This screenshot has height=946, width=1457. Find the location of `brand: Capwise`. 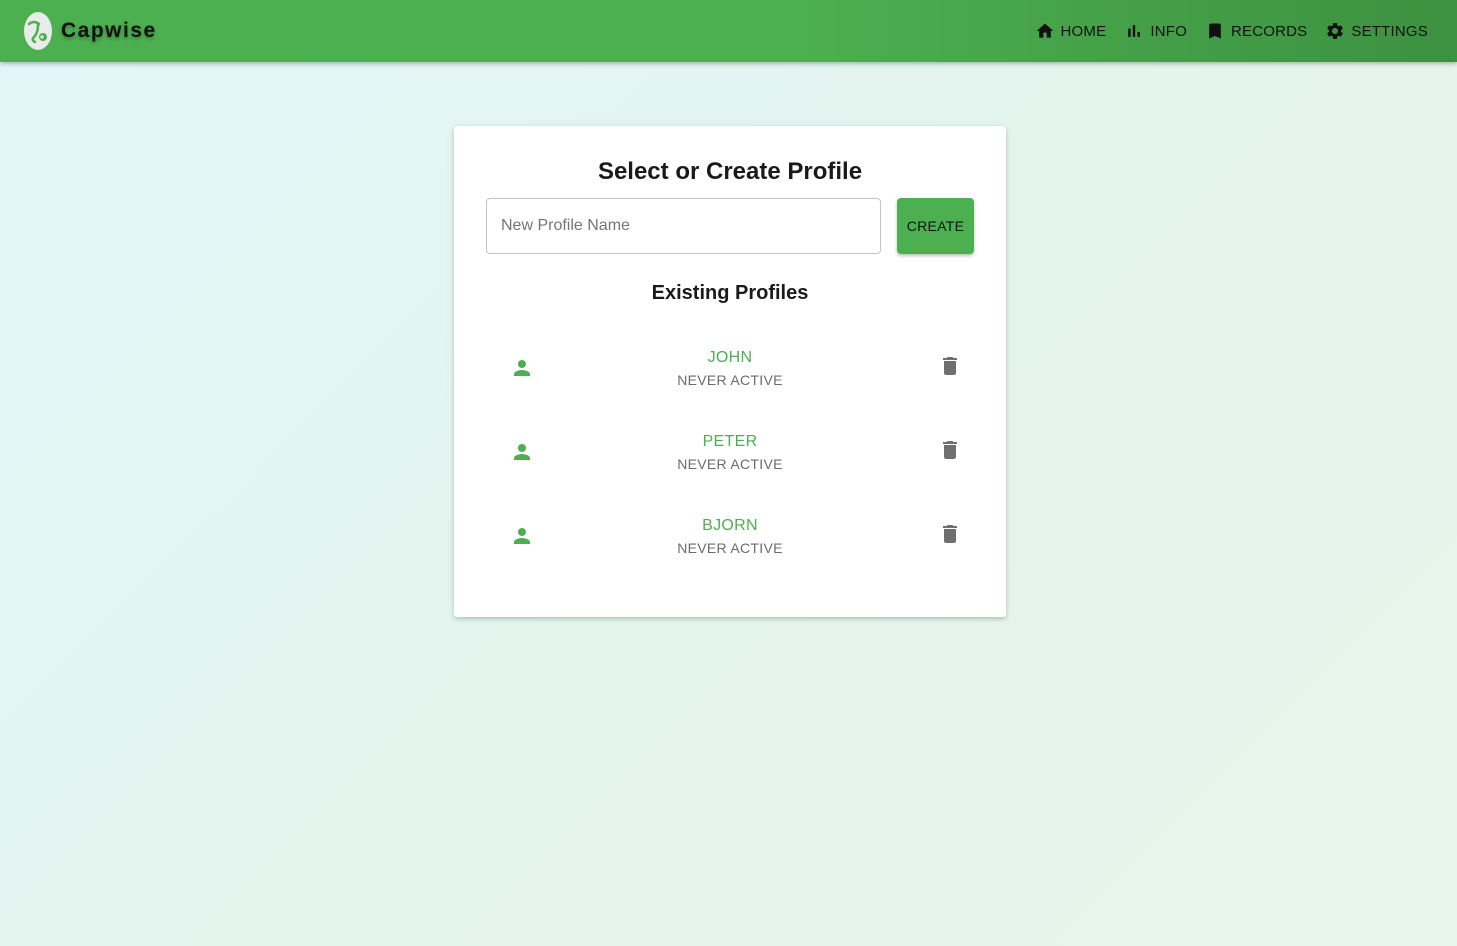

brand: Capwise is located at coordinates (90, 31).